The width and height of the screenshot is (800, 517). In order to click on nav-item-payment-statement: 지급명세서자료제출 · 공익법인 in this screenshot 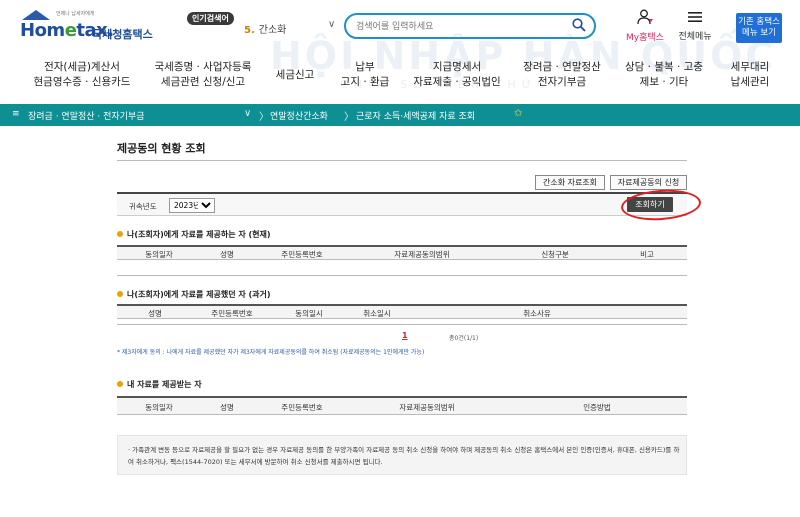, I will do `click(457, 75)`.